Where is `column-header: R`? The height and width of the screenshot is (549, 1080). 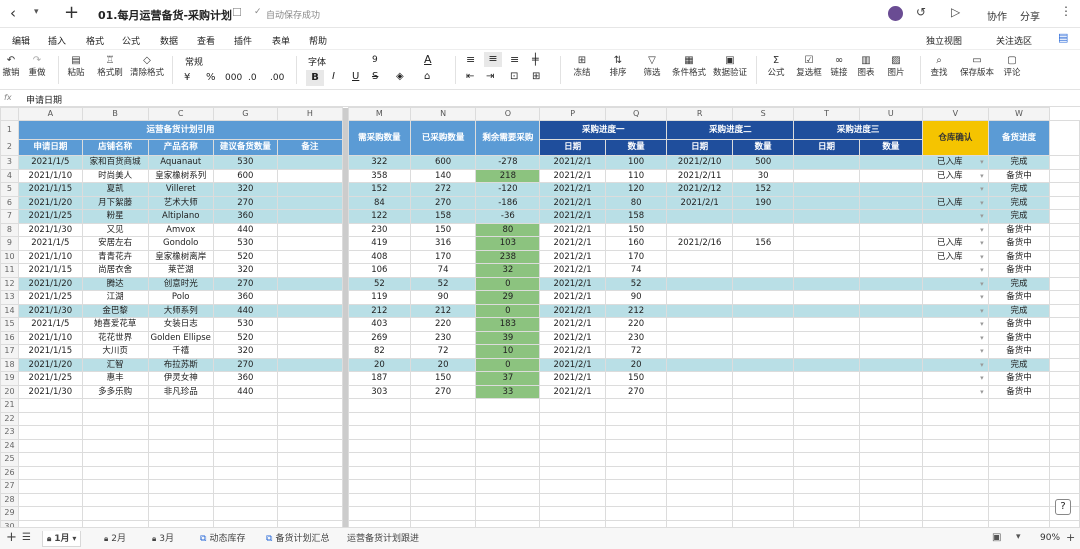 column-header: R is located at coordinates (699, 114).